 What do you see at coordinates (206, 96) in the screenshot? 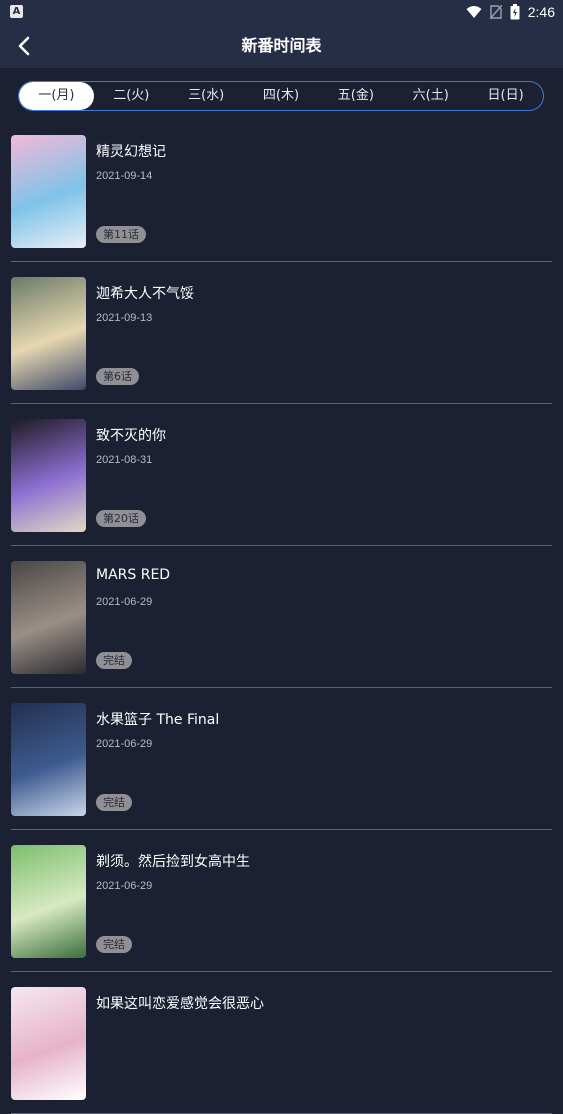
I see `tab-wednesday: 三(水)` at bounding box center [206, 96].